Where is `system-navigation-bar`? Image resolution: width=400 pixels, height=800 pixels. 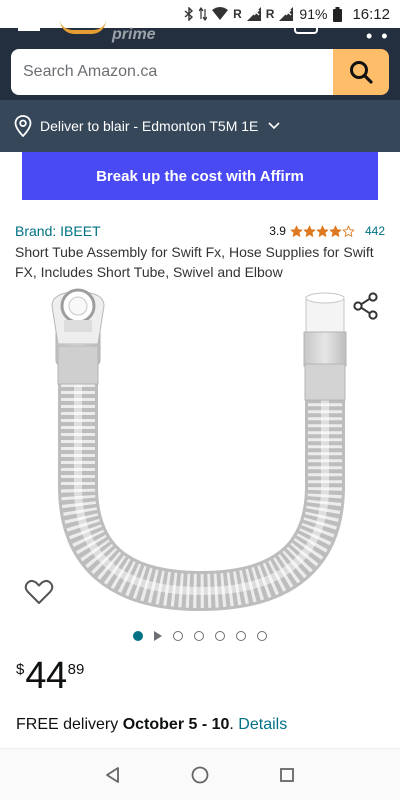 system-navigation-bar is located at coordinates (200, 774).